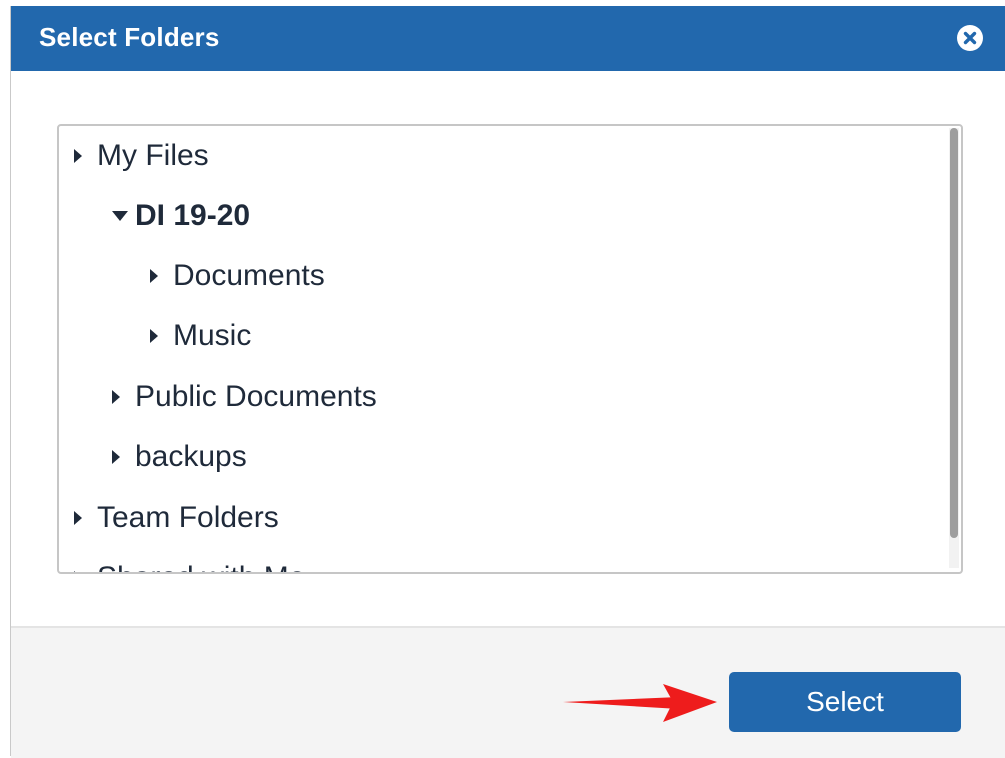  I want to click on tree-node-my-files: My Files, so click(141, 156).